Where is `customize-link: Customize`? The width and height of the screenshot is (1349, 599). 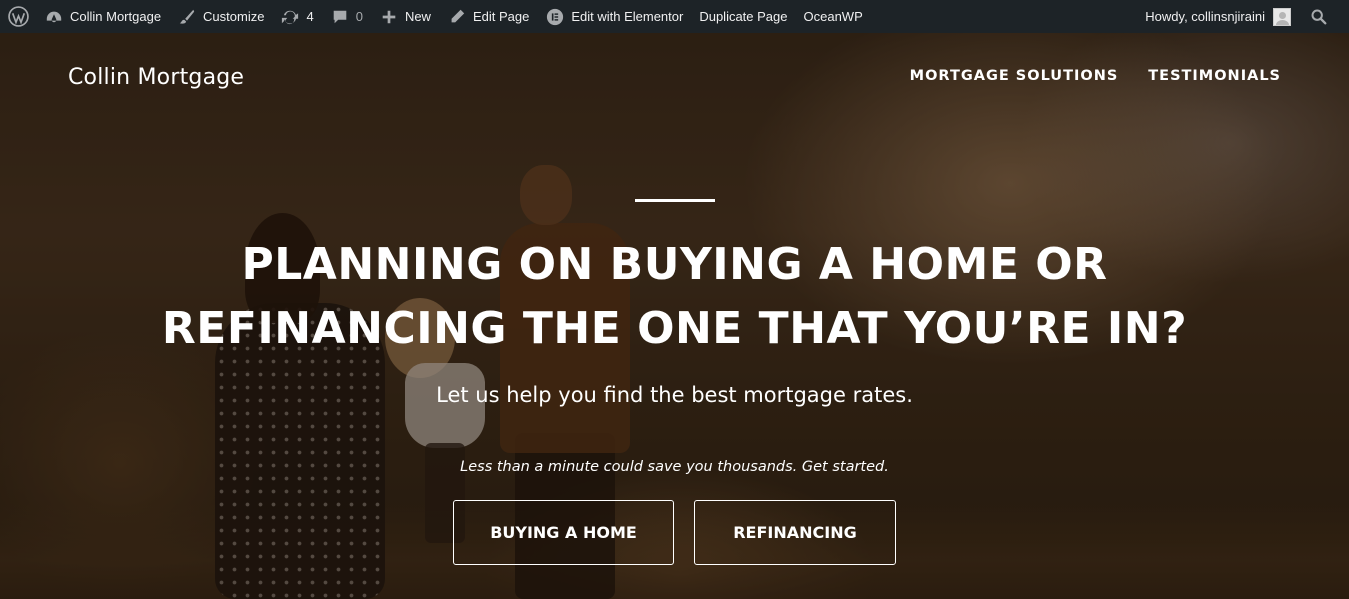
customize-link: Customize is located at coordinates (220, 16).